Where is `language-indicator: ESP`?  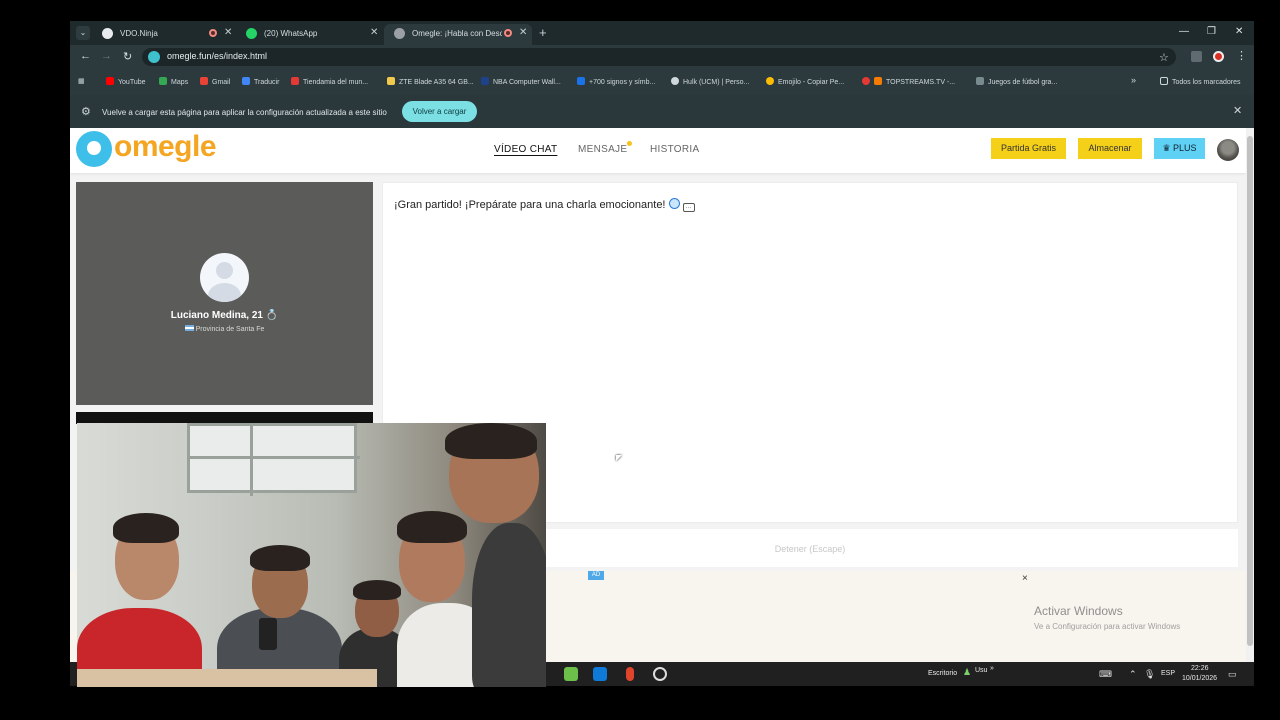
language-indicator: ESP is located at coordinates (1168, 673).